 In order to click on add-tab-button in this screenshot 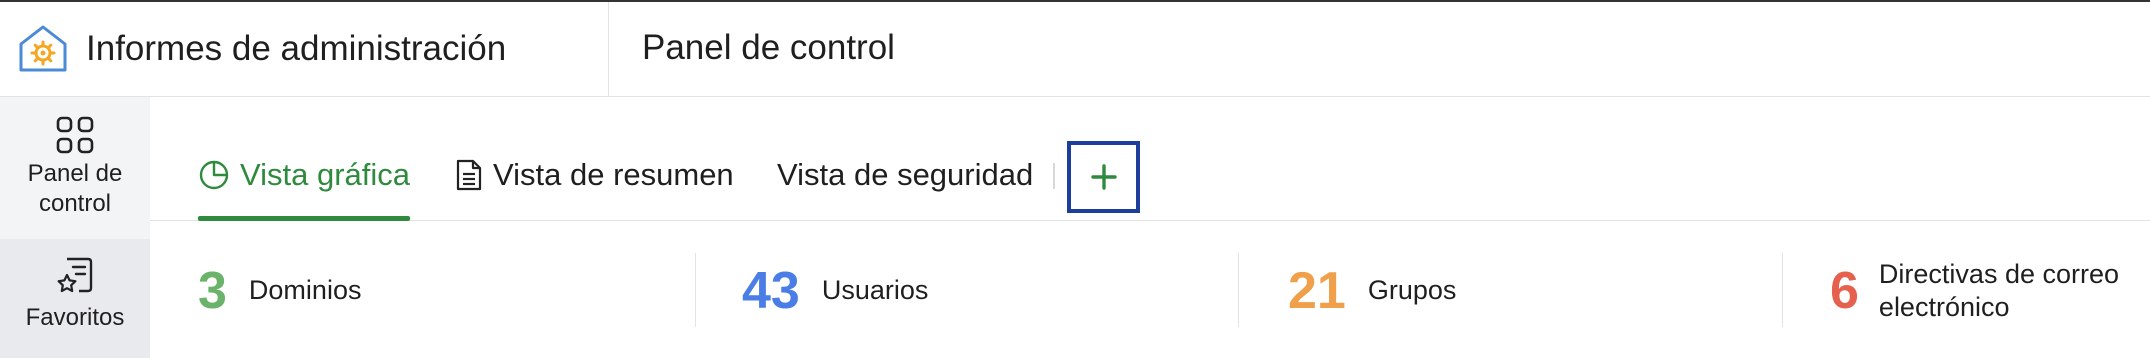, I will do `click(1103, 177)`.